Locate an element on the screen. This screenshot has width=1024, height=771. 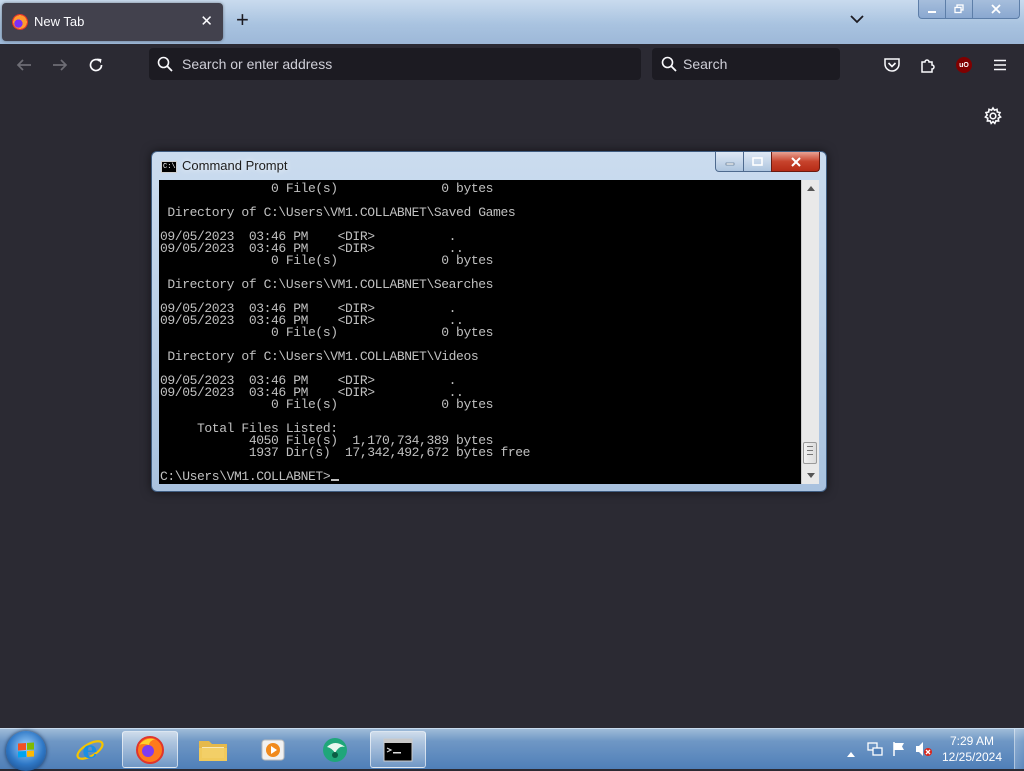
taskbar-file-explorer is located at coordinates (213, 749).